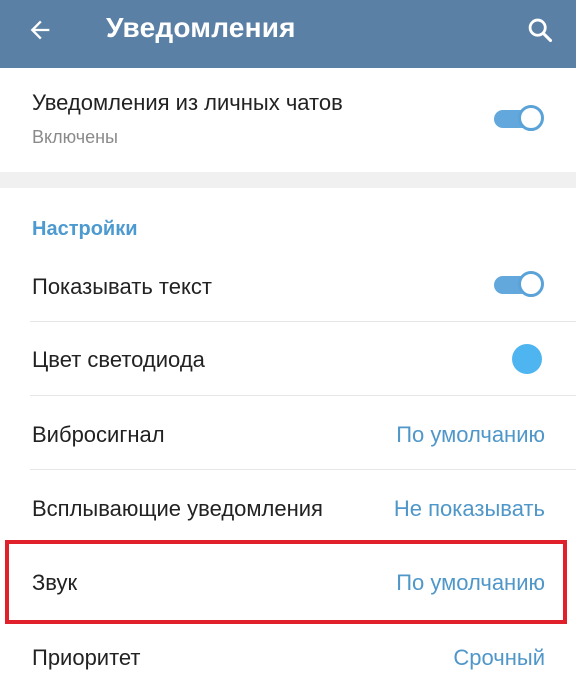 The height and width of the screenshot is (688, 576). I want to click on popup-notifications-value: Не показывать, so click(469, 508).